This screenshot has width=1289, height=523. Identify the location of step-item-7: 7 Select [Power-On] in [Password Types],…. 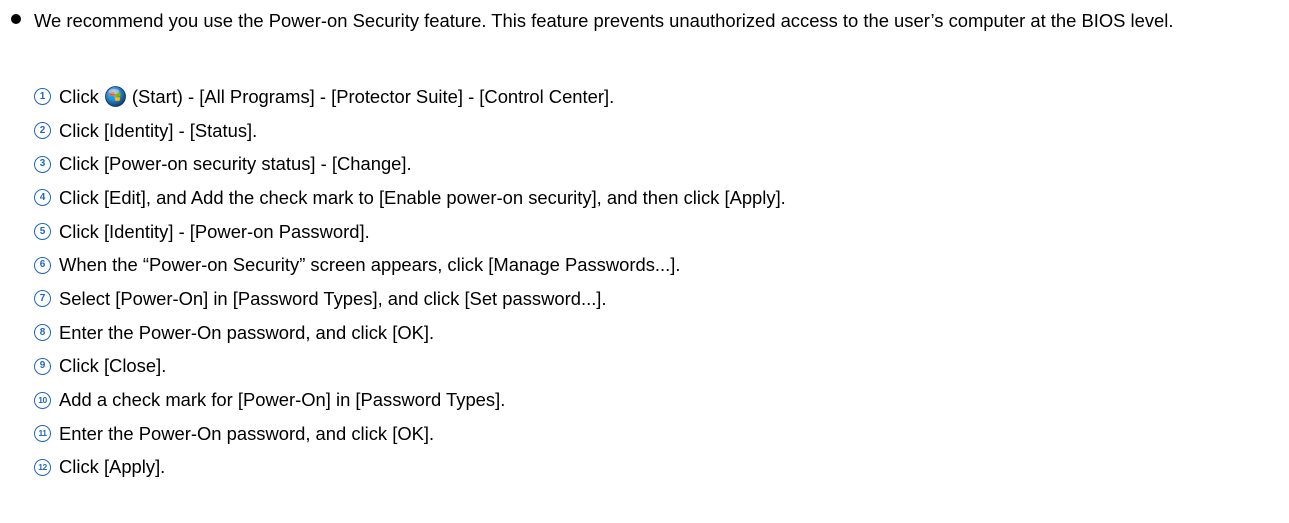
(410, 299).